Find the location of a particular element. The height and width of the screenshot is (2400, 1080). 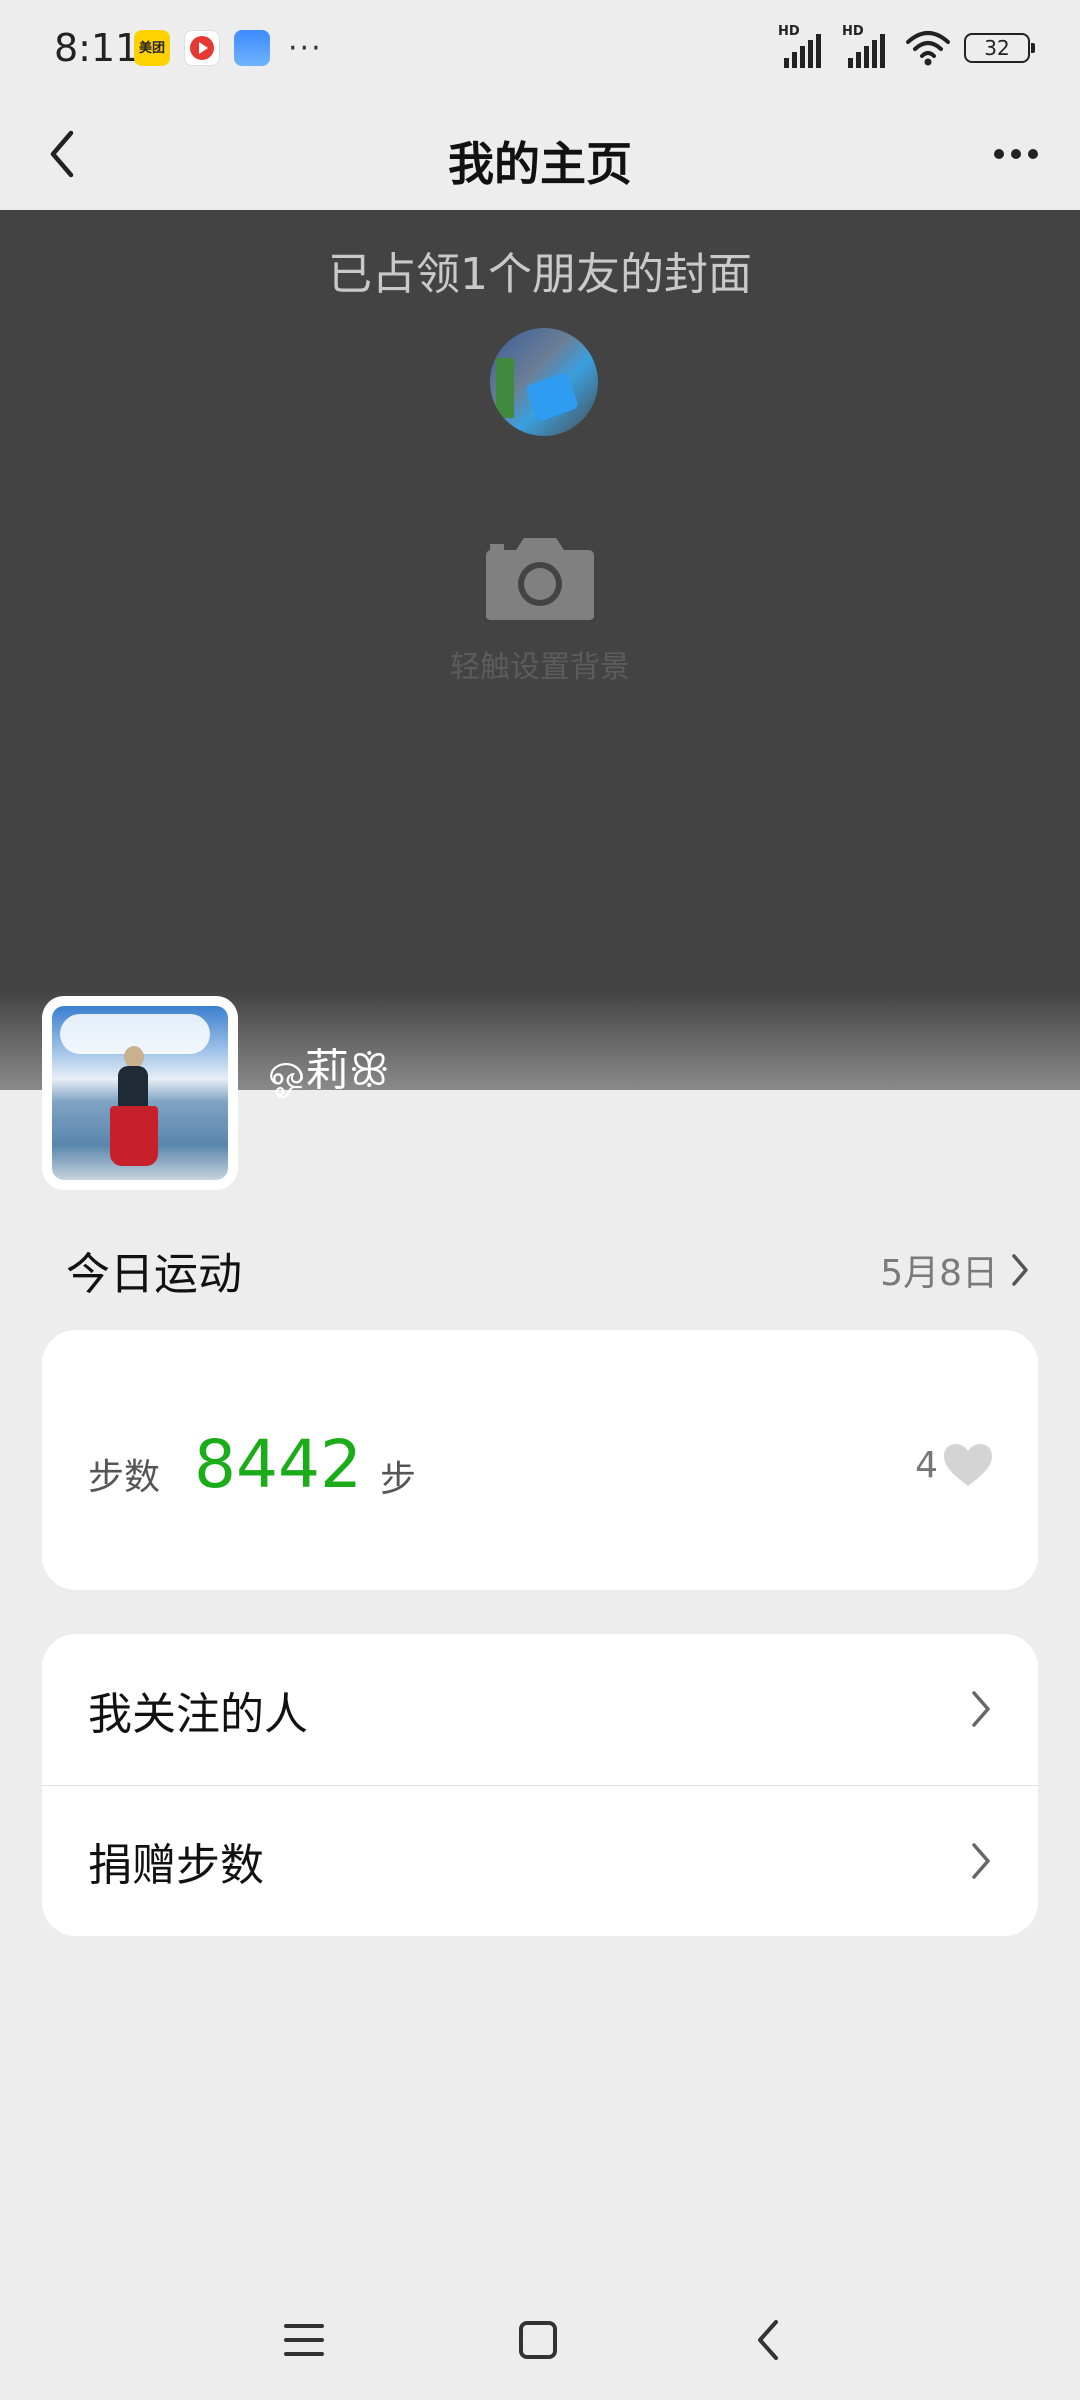

likes-count: 4 is located at coordinates (926, 1465).